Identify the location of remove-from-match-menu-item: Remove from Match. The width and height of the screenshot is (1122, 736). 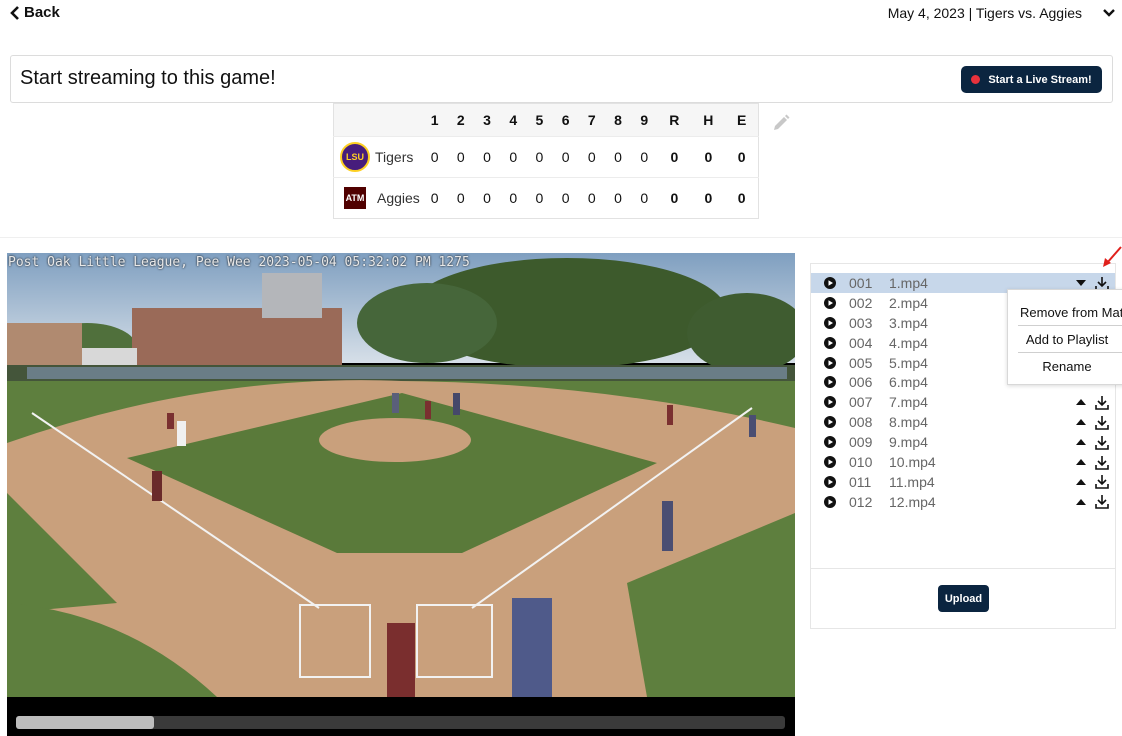
(1065, 312).